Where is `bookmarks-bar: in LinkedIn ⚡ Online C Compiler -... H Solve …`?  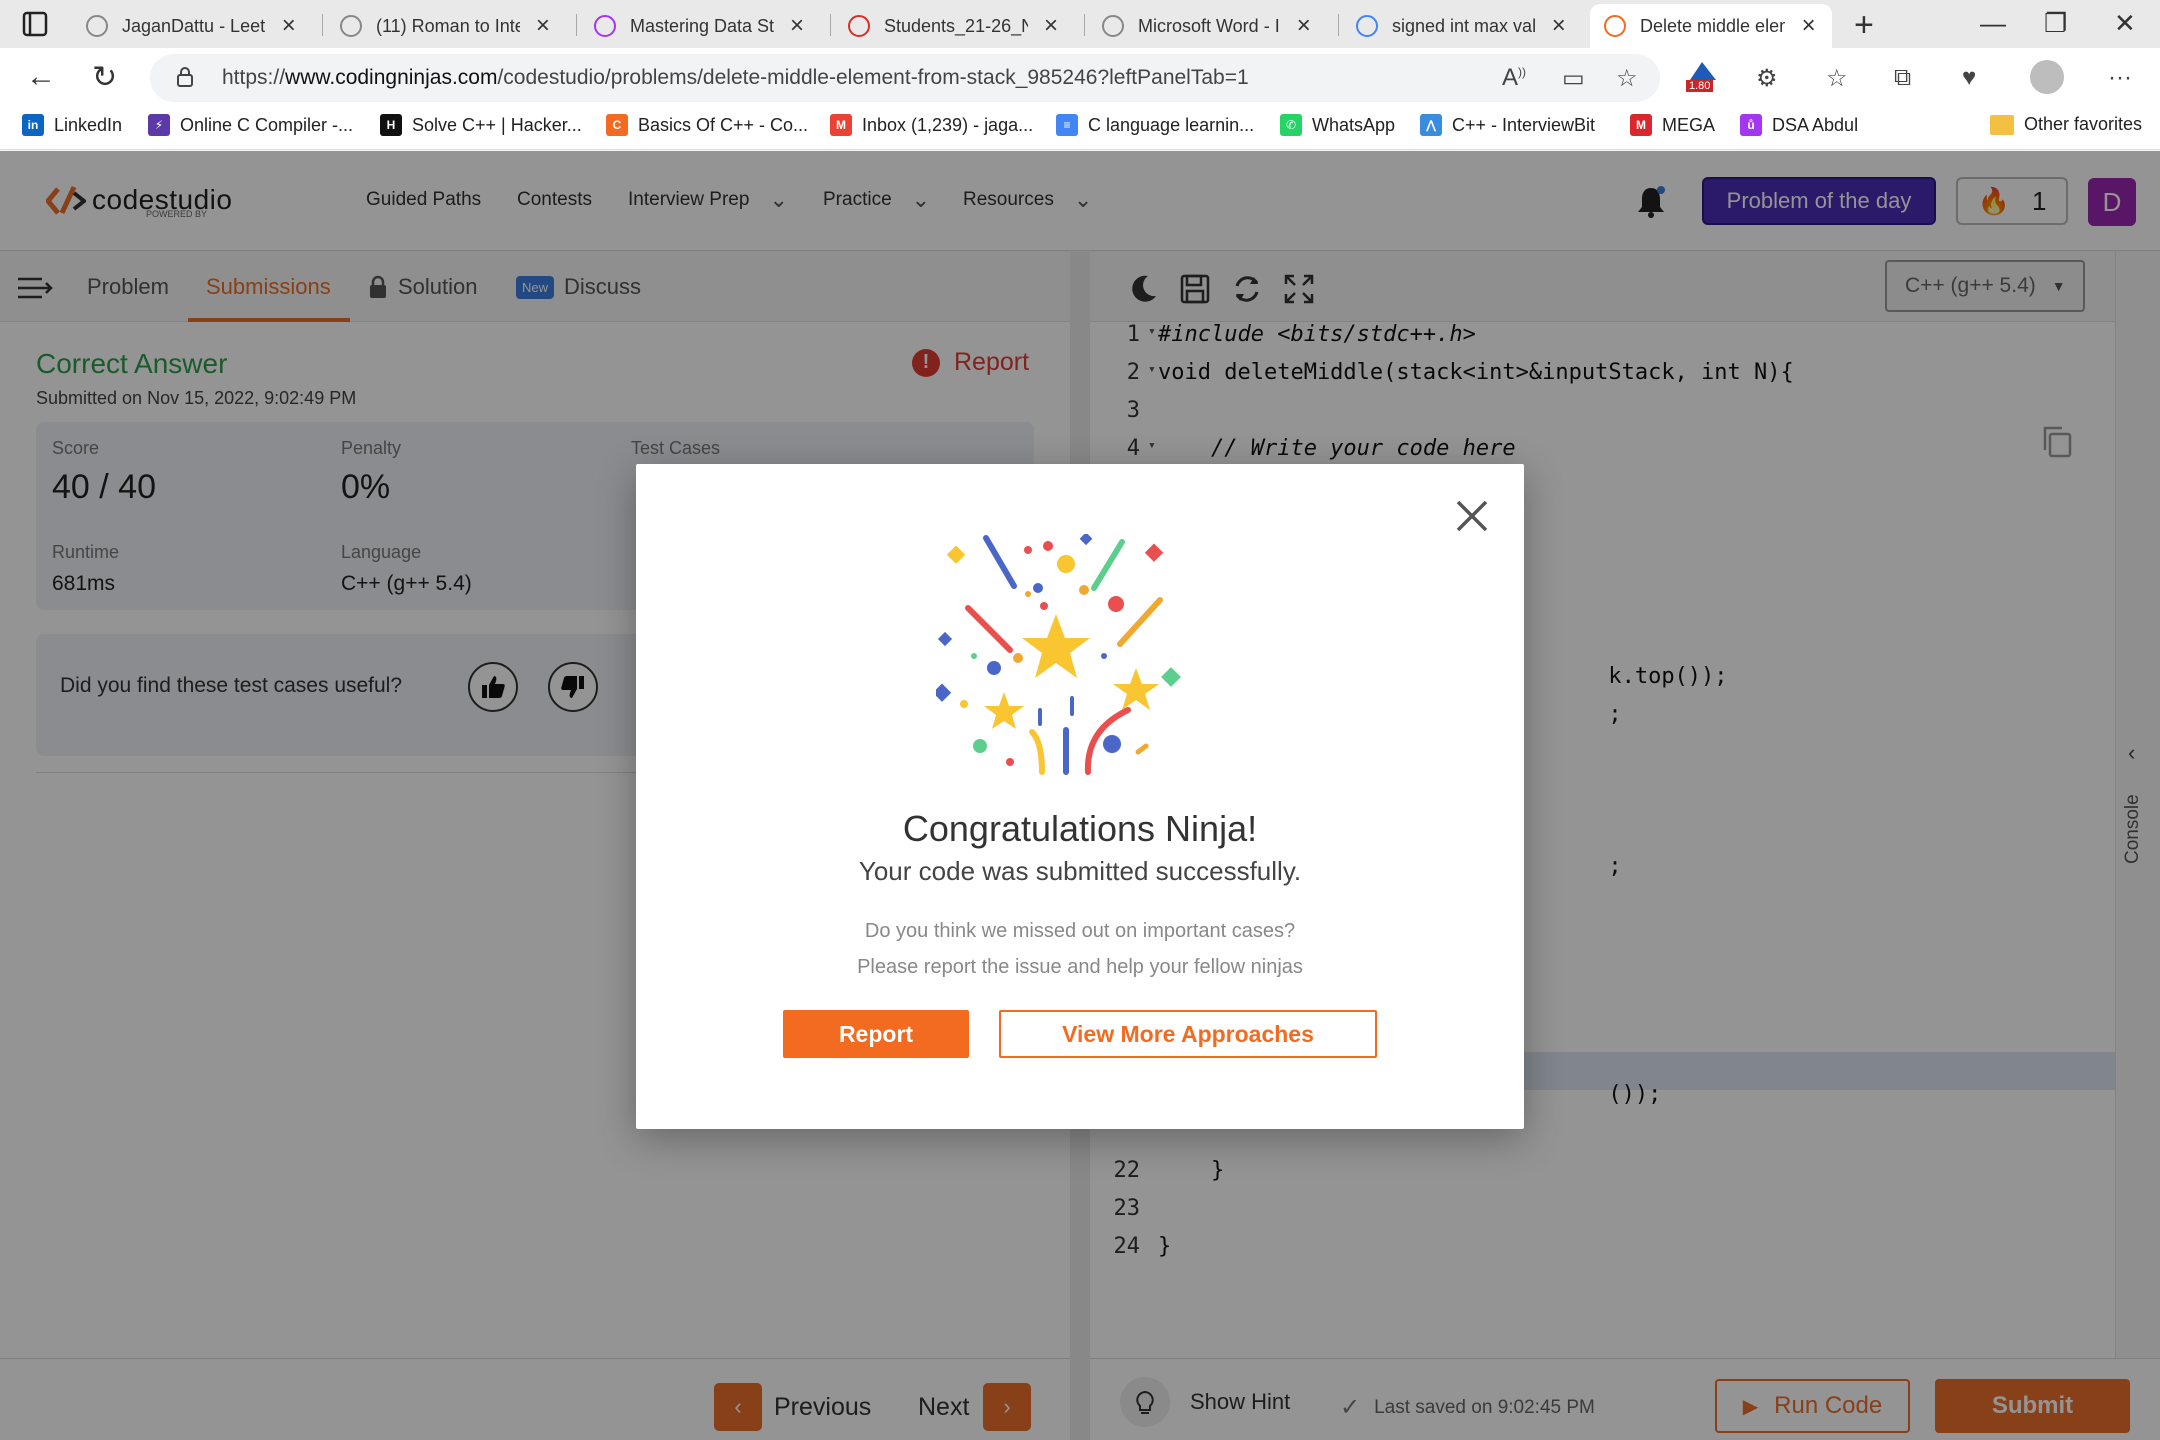
bookmarks-bar: in LinkedIn ⚡ Online C Compiler -... H Solve … is located at coordinates (1080, 129).